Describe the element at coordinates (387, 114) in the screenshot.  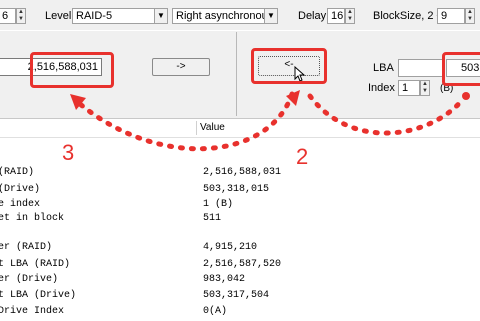
I see `arrow-path-right` at that location.